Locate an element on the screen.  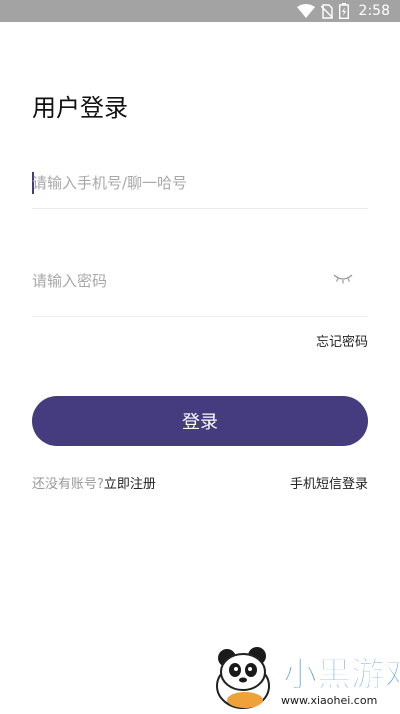
bottom-links: 还没有账号?立即注册 手机短信登录 is located at coordinates (200, 482).